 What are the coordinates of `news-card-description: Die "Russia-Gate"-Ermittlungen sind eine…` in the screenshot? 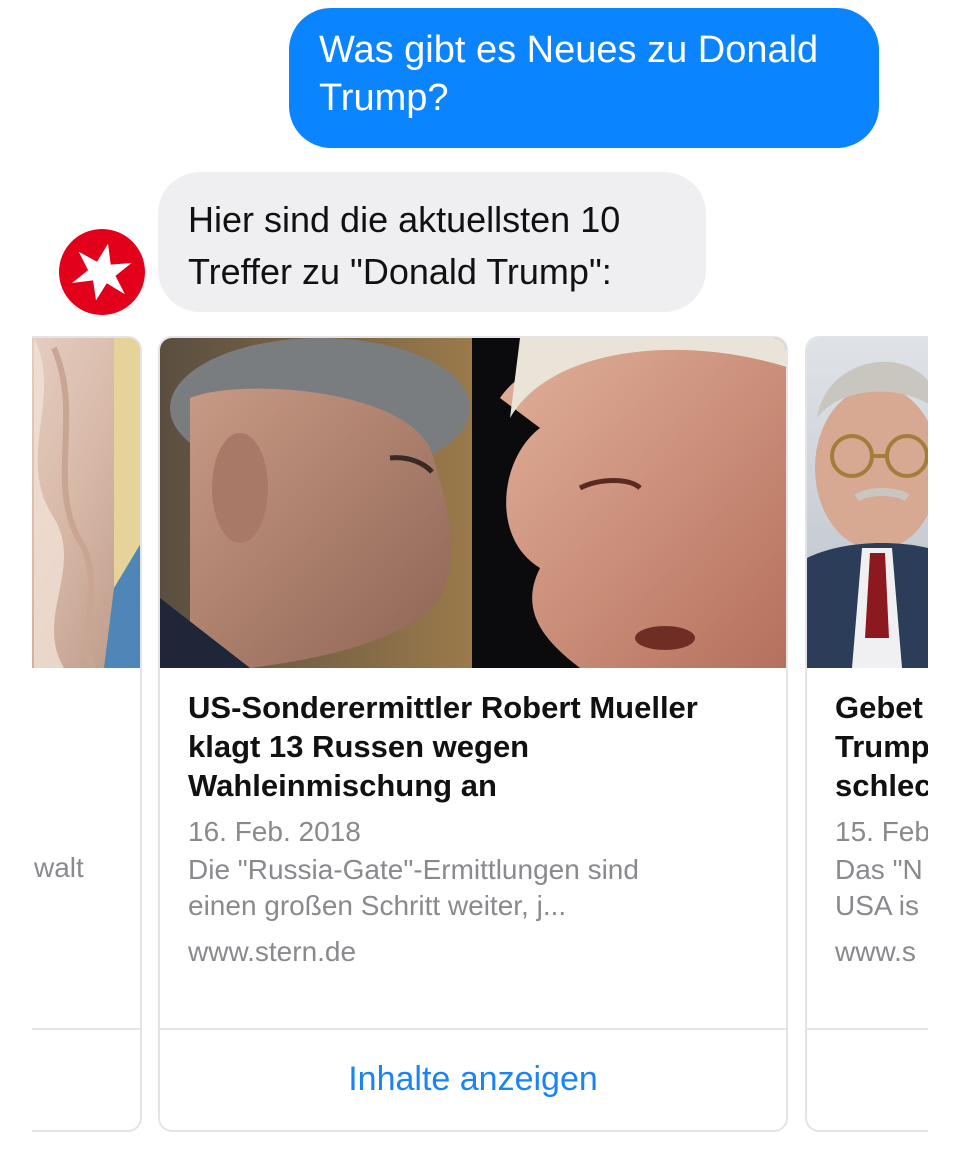 It's located at (413, 887).